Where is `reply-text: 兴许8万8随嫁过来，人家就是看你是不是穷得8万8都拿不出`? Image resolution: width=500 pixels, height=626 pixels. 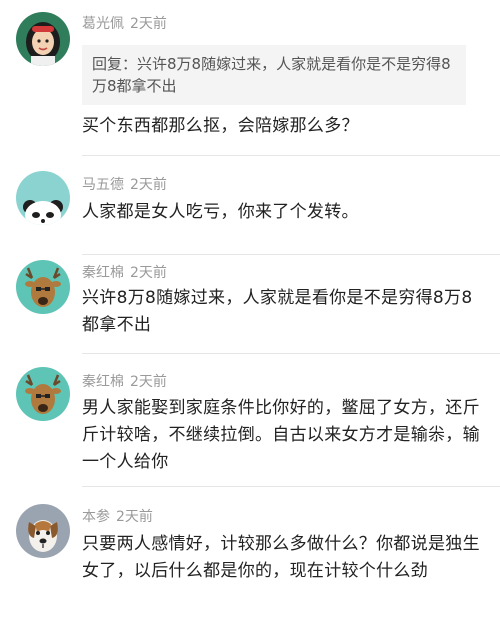
reply-text: 兴许8万8随嫁过来，人家就是看你是不是穷得8万8都拿不出 is located at coordinates (271, 75).